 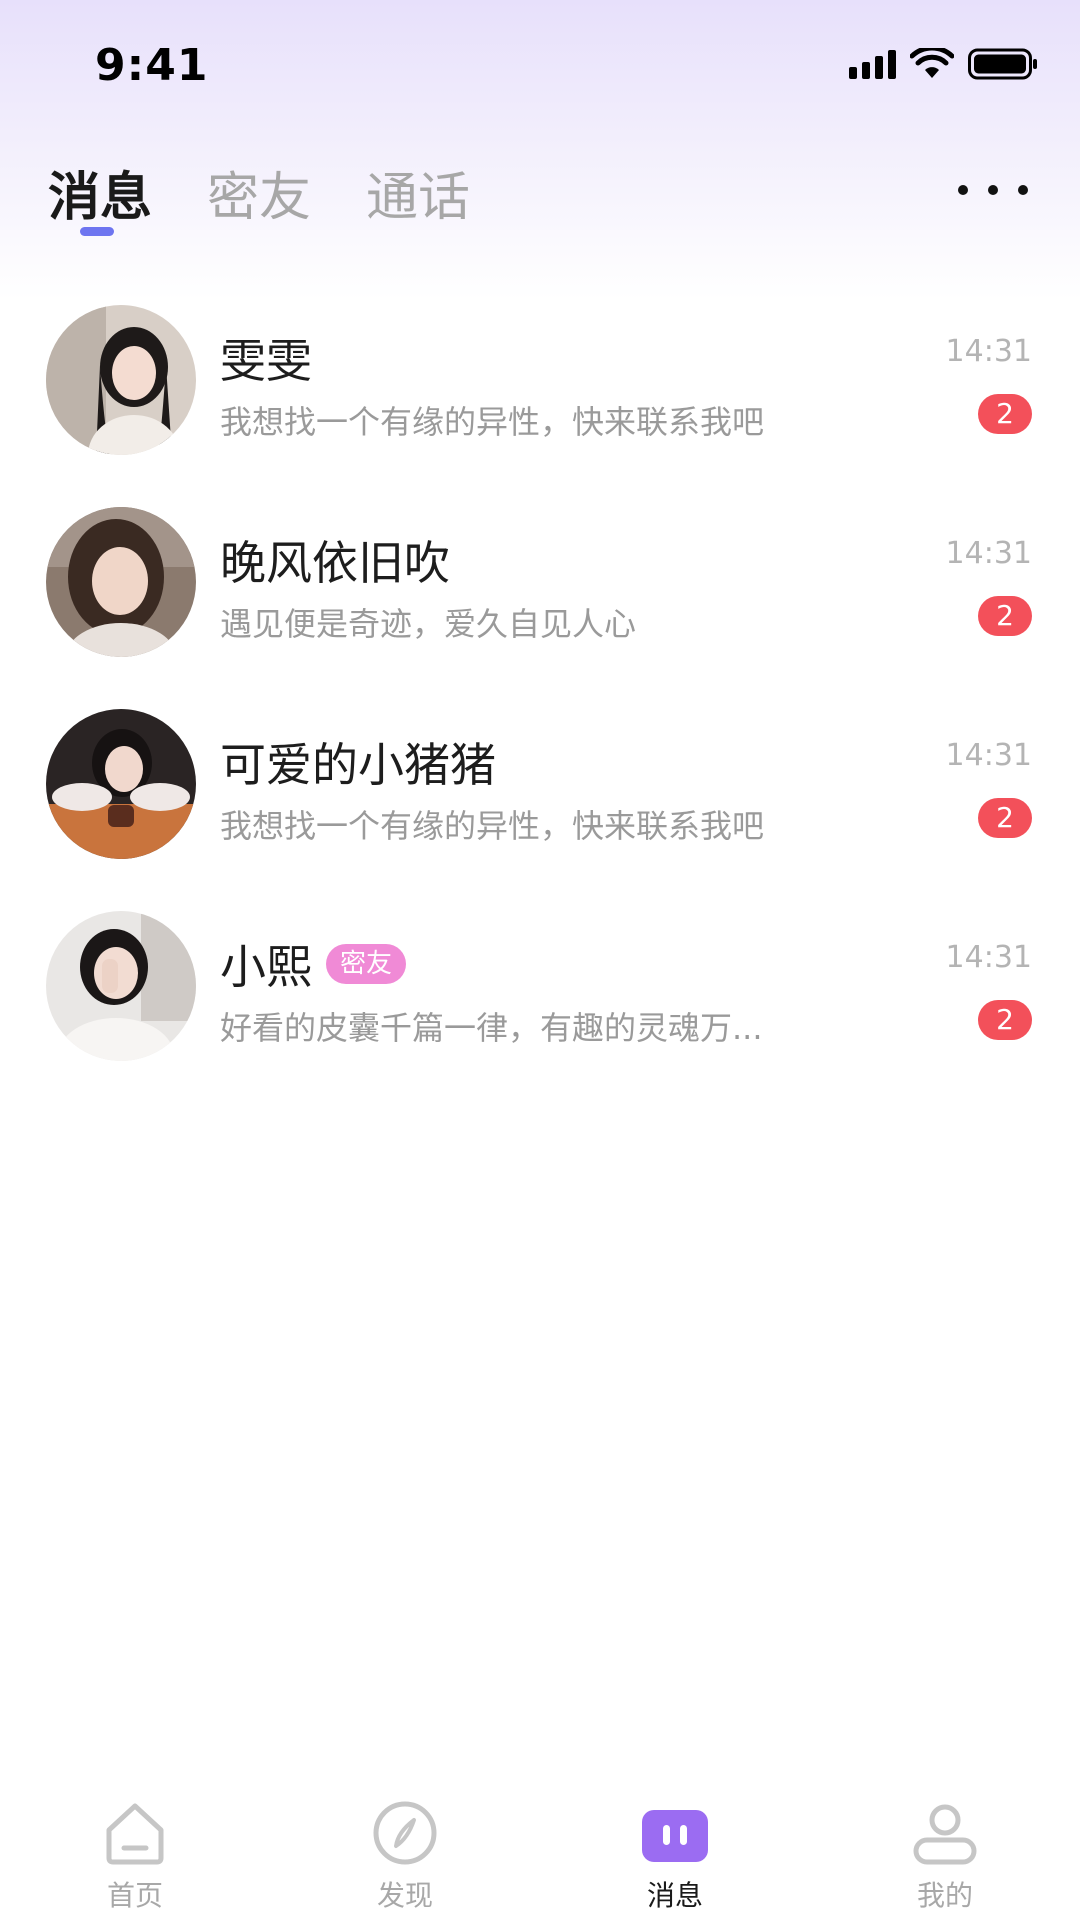 I want to click on active-tab-indicator, so click(x=97, y=231).